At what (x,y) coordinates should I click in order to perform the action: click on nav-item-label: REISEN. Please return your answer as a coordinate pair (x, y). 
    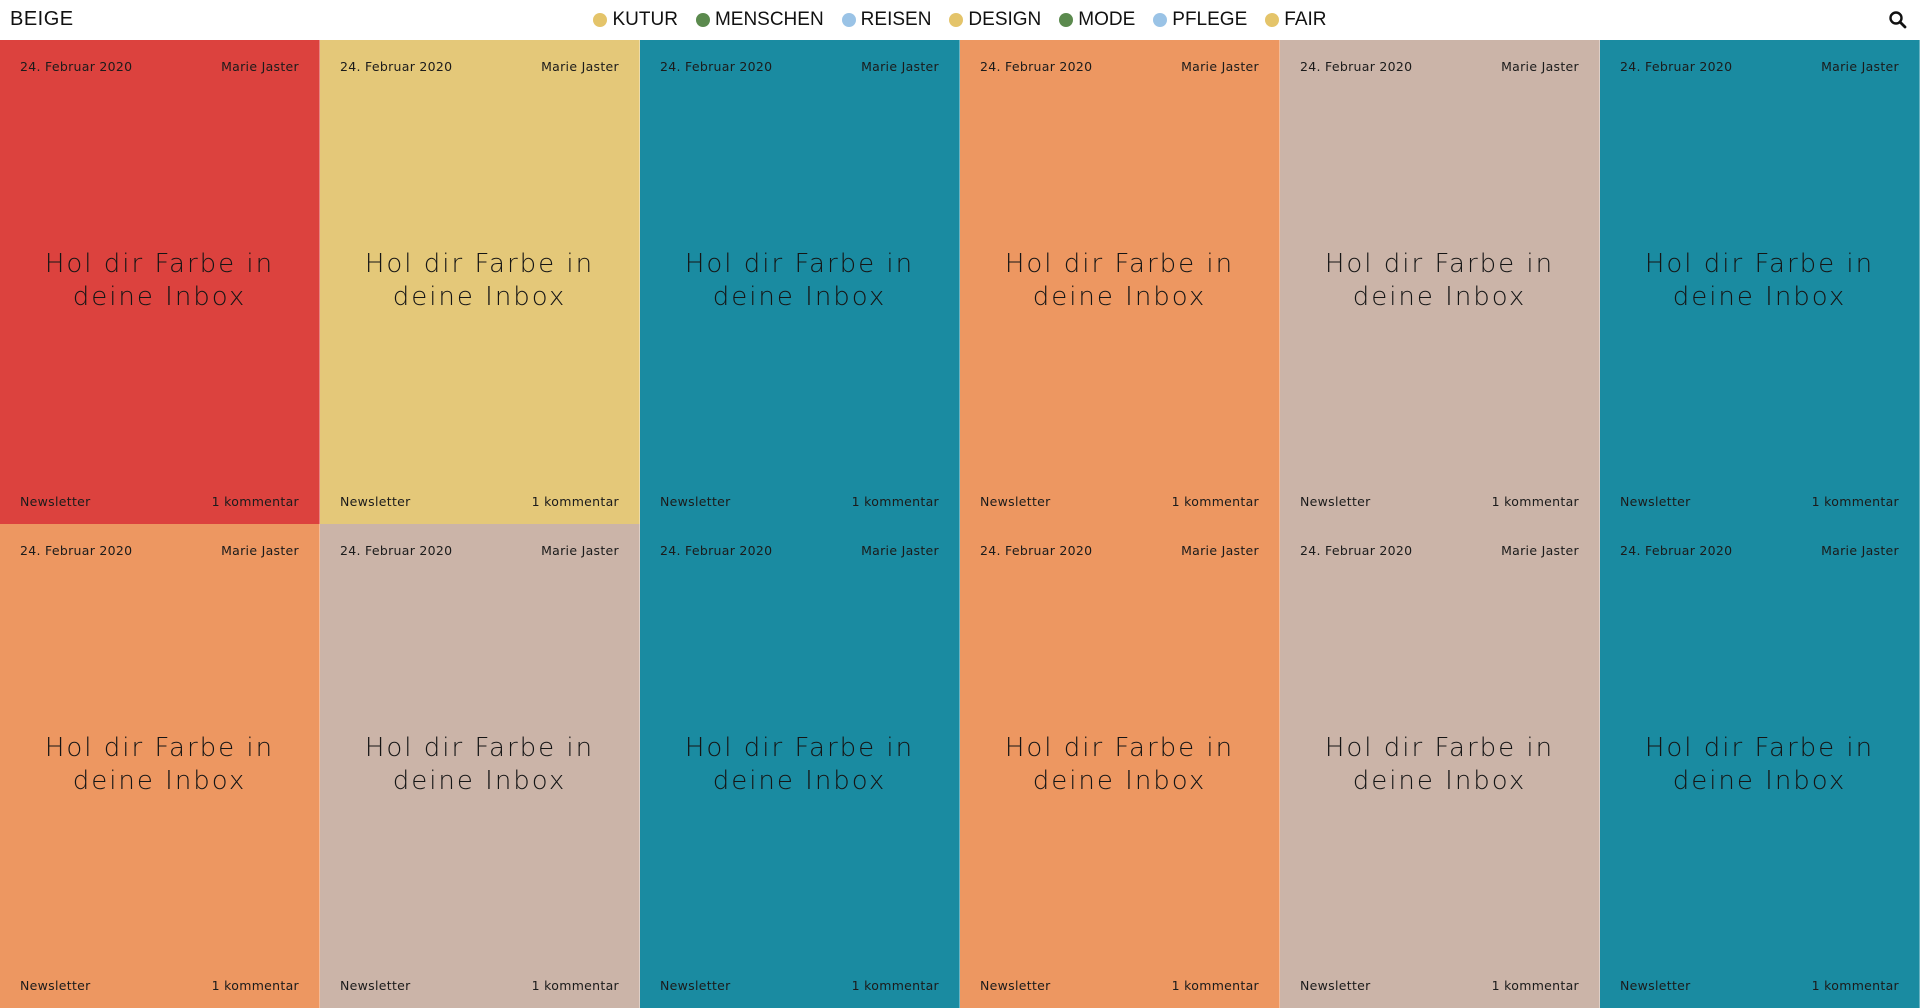
    Looking at the image, I should click on (896, 19).